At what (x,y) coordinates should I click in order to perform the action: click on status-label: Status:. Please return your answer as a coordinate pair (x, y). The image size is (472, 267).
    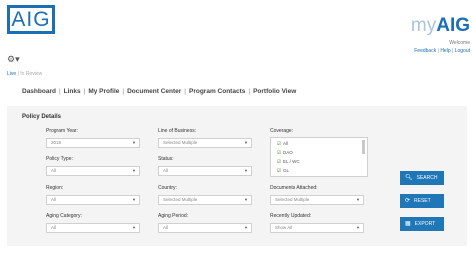
    Looking at the image, I should click on (166, 159).